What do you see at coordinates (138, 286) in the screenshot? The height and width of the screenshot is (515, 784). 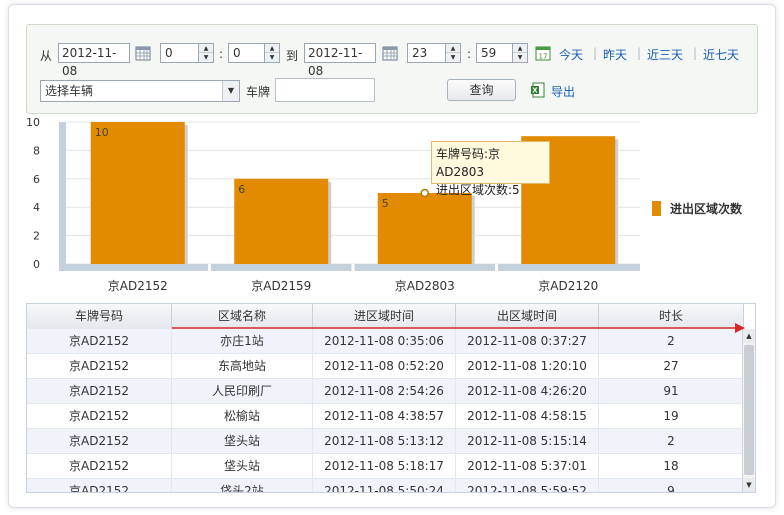 I see `x-tick-label: 京AD2152` at bounding box center [138, 286].